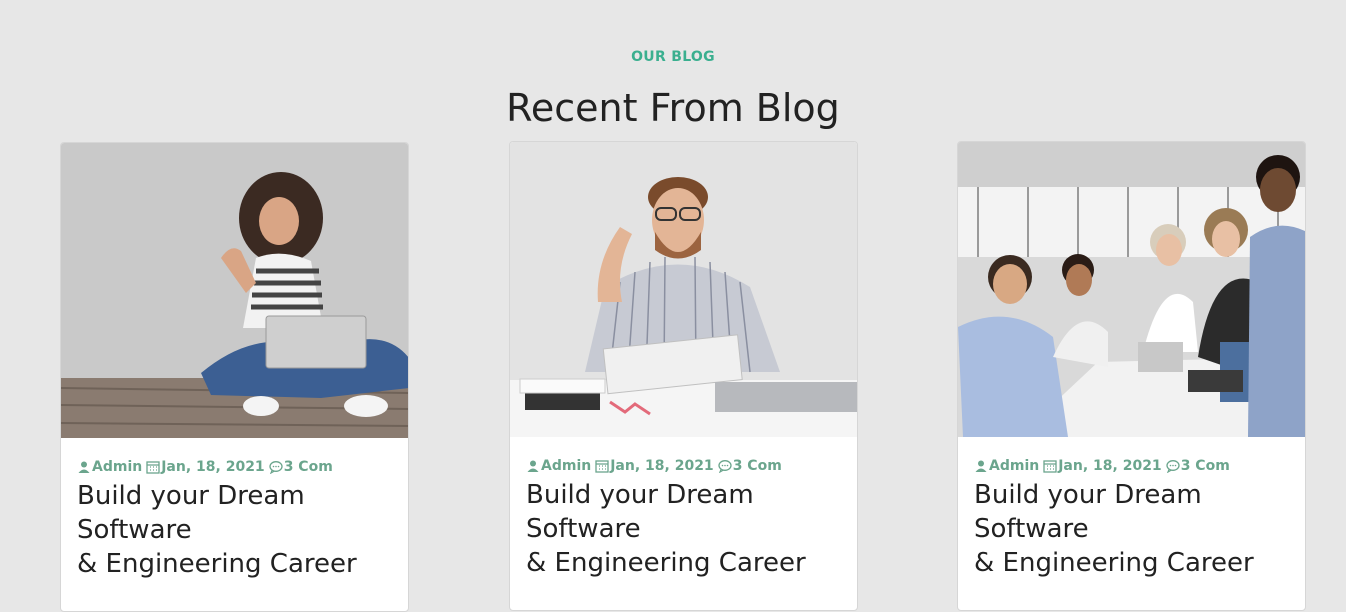  What do you see at coordinates (673, 57) in the screenshot?
I see `section-eyebrow: OUR BLOG` at bounding box center [673, 57].